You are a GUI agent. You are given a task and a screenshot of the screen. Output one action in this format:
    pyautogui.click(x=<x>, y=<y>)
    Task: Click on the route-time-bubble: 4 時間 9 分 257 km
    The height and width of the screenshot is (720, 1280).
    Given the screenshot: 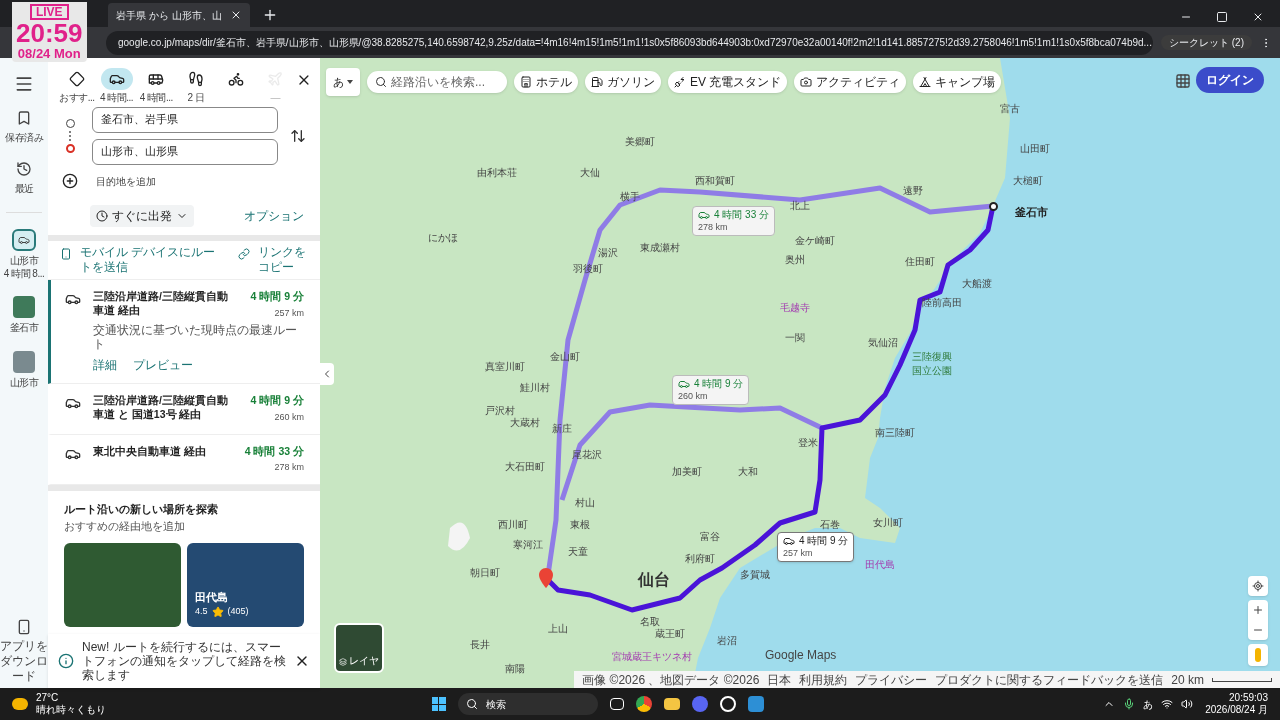 What is the action you would take?
    pyautogui.click(x=816, y=547)
    